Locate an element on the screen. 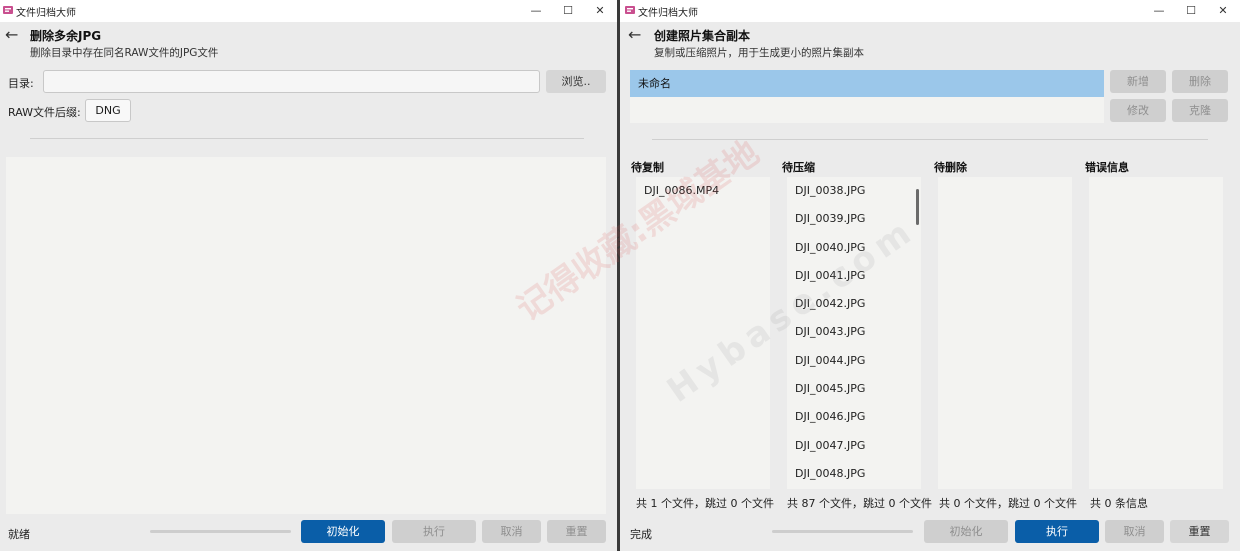 Image resolution: width=1240 pixels, height=551 pixels. list-item: DJI_0044.JPG is located at coordinates (854, 361).